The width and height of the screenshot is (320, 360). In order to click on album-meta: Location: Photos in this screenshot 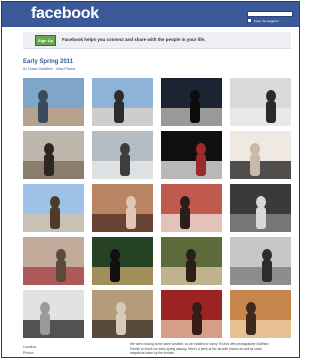, I will do `click(30, 350)`.